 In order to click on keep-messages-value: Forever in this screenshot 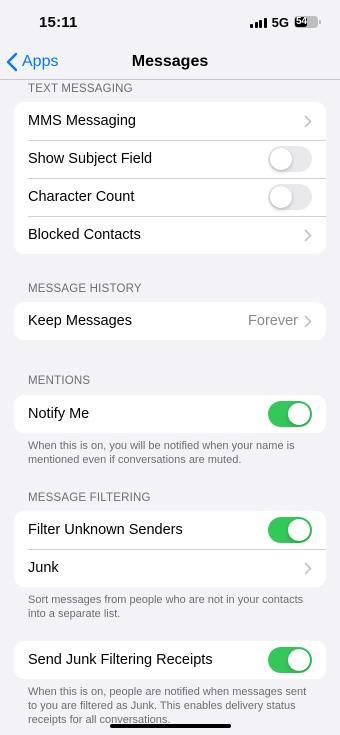, I will do `click(273, 321)`.